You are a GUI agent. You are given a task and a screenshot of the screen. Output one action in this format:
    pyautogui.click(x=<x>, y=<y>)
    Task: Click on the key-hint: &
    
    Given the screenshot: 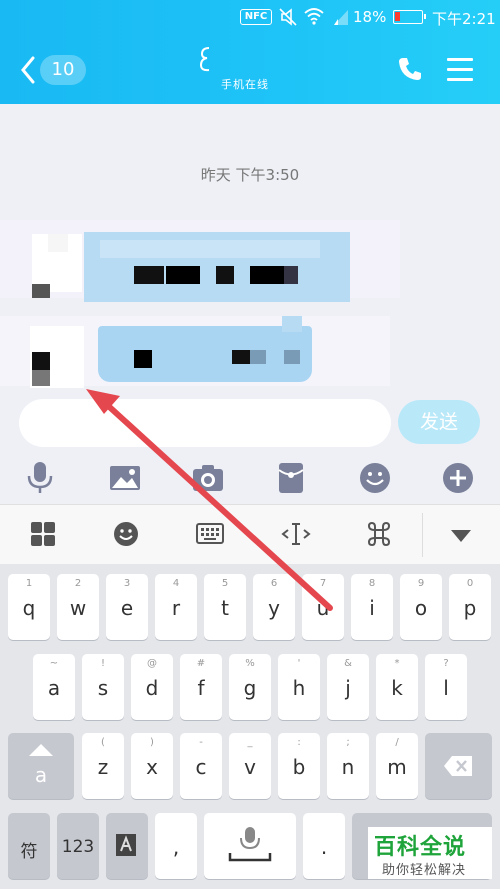 What is the action you would take?
    pyautogui.click(x=348, y=663)
    